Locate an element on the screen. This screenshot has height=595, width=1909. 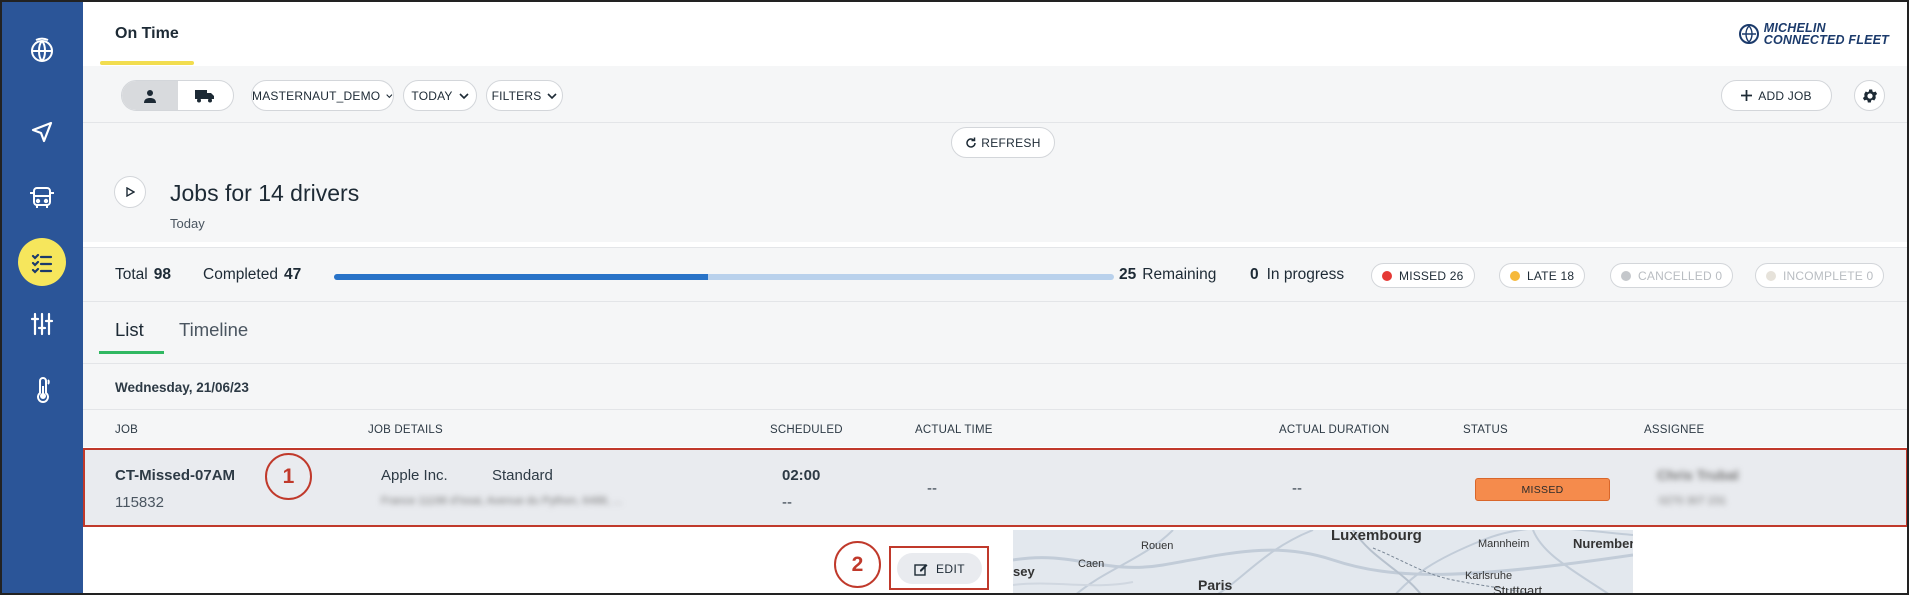
late-filter-badge: LATE 18 is located at coordinates (1542, 275).